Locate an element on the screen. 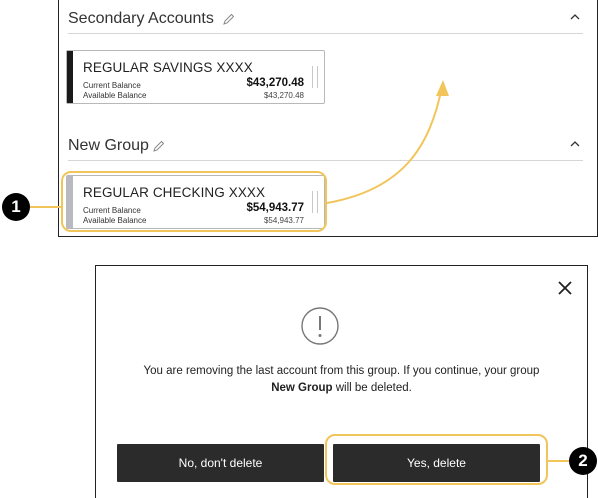 This screenshot has width=598, height=498. group-title: New Group is located at coordinates (108, 145).